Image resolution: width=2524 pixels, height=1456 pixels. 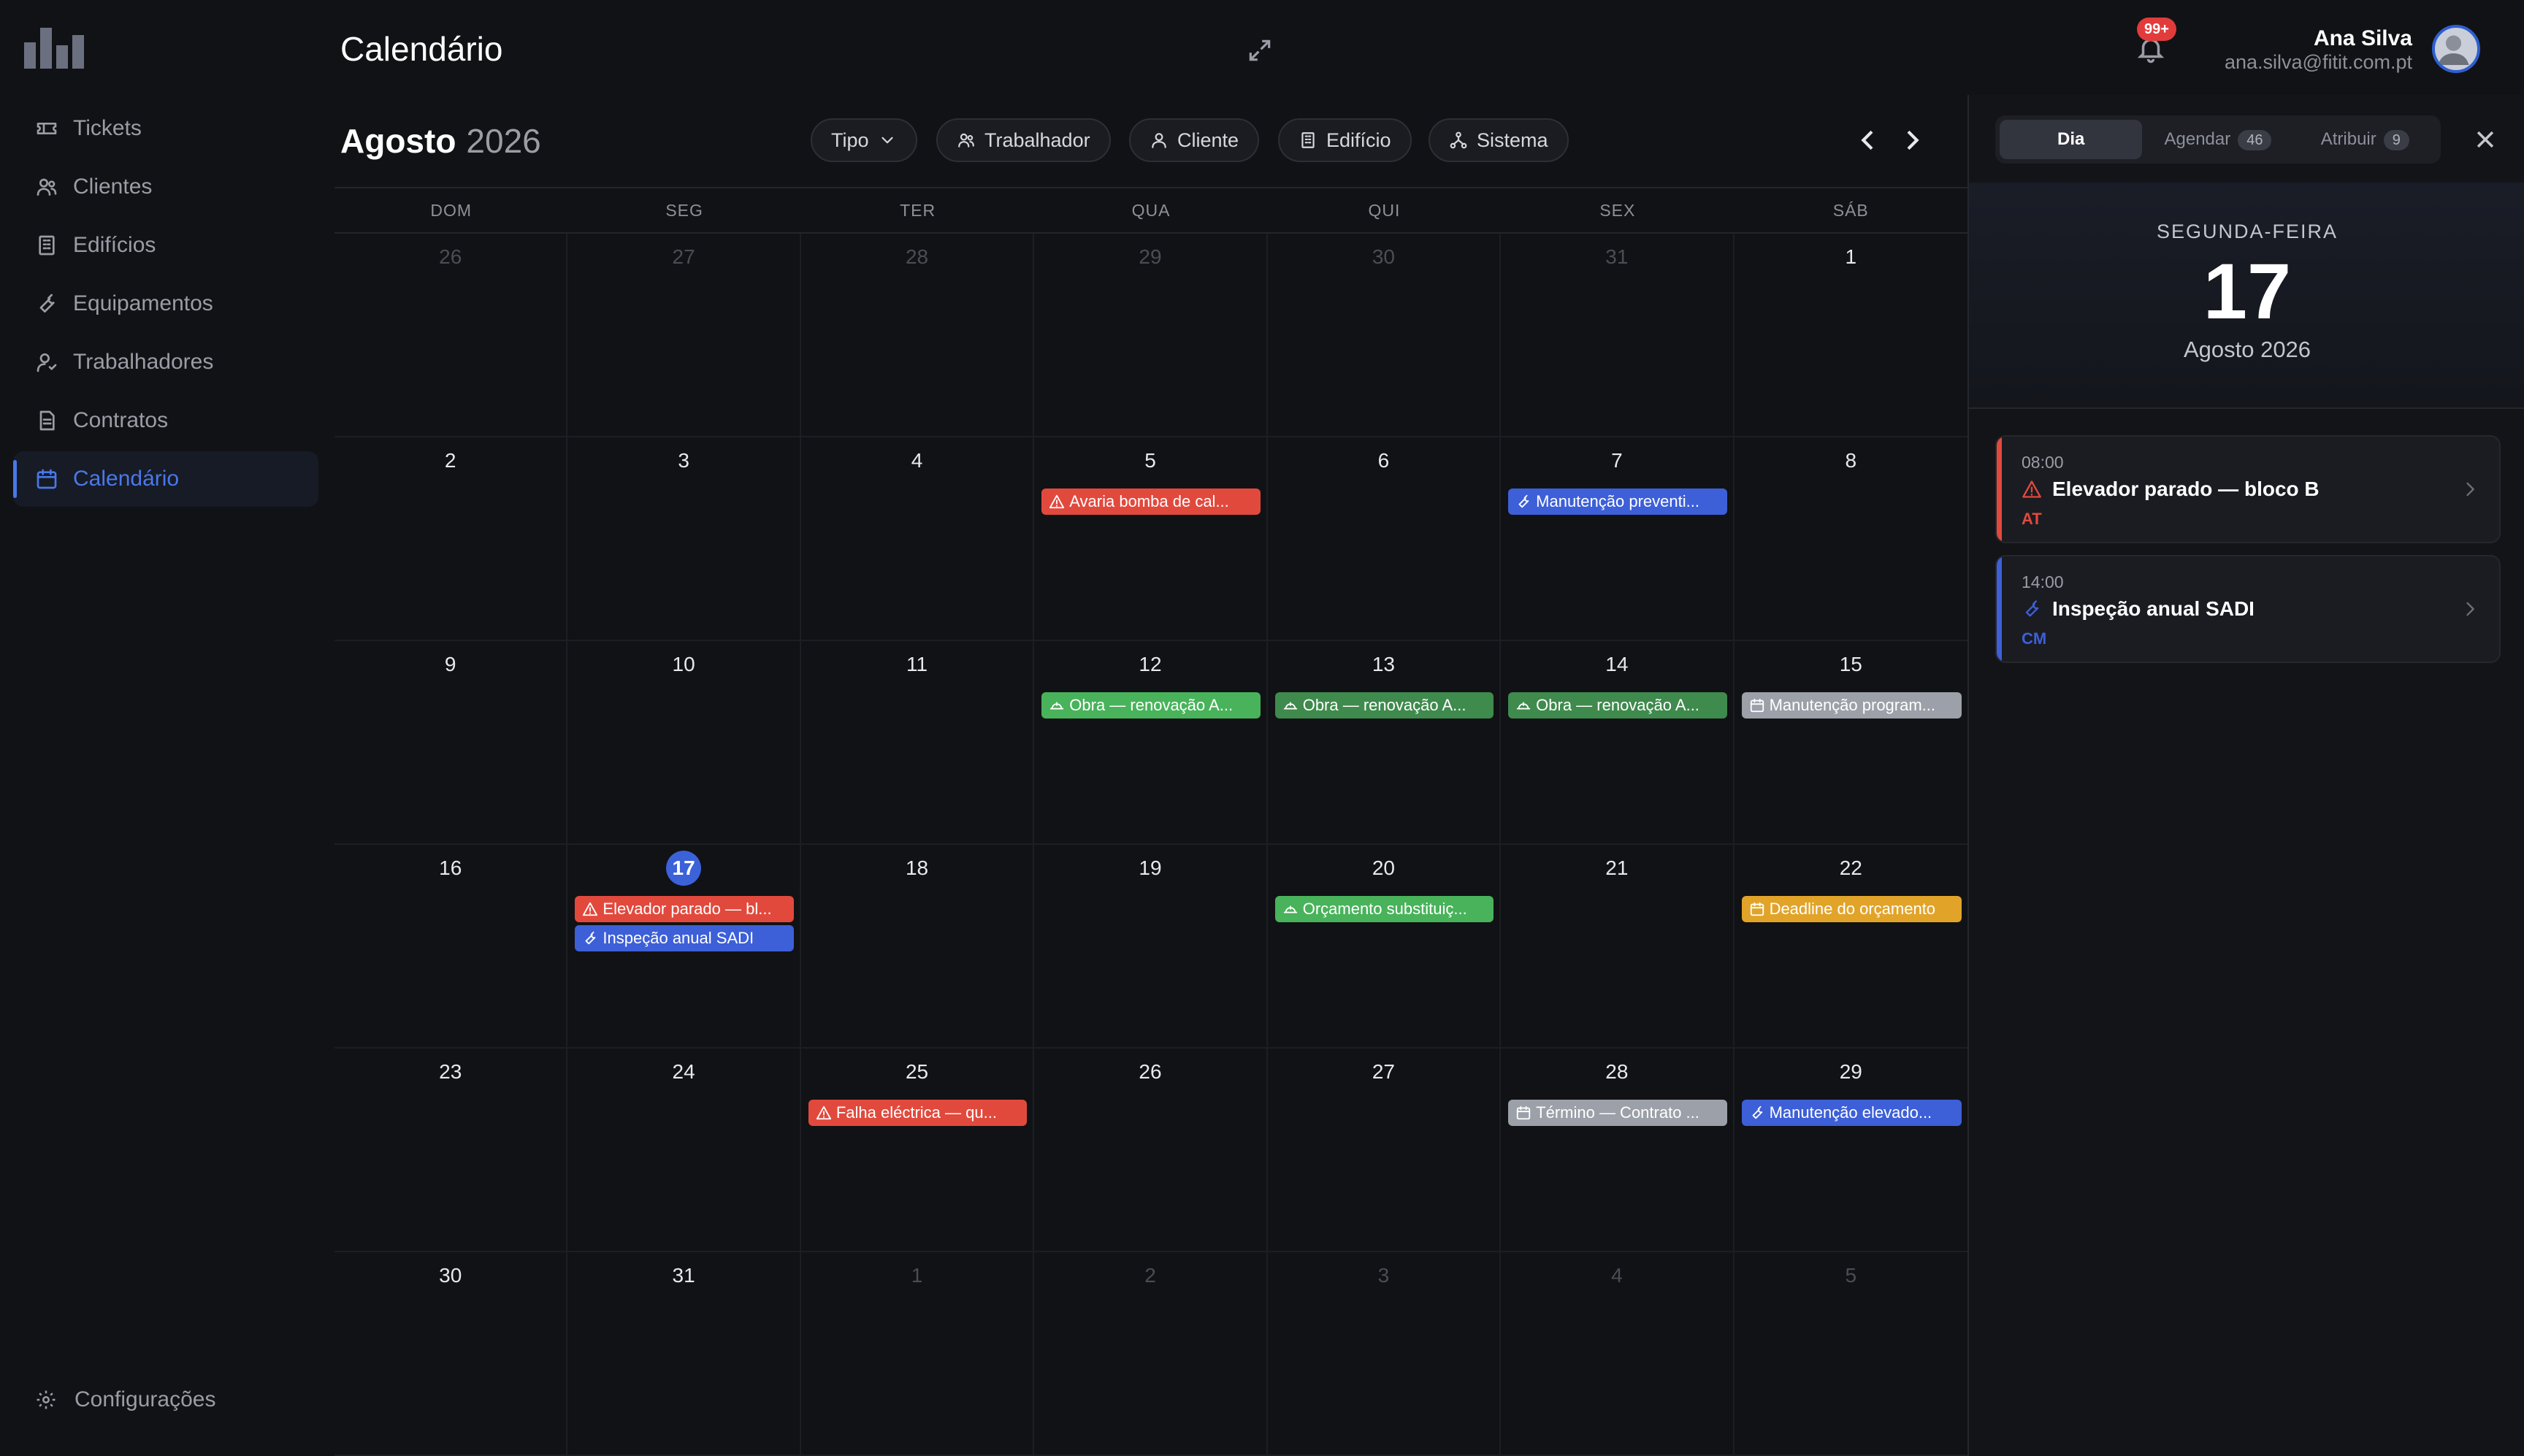 I want to click on day-number: 3, so click(x=1383, y=1276).